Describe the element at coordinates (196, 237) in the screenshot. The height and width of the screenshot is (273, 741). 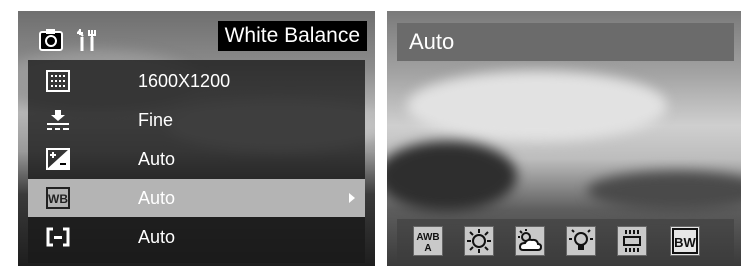
I see `menu-row-metering: Auto` at that location.